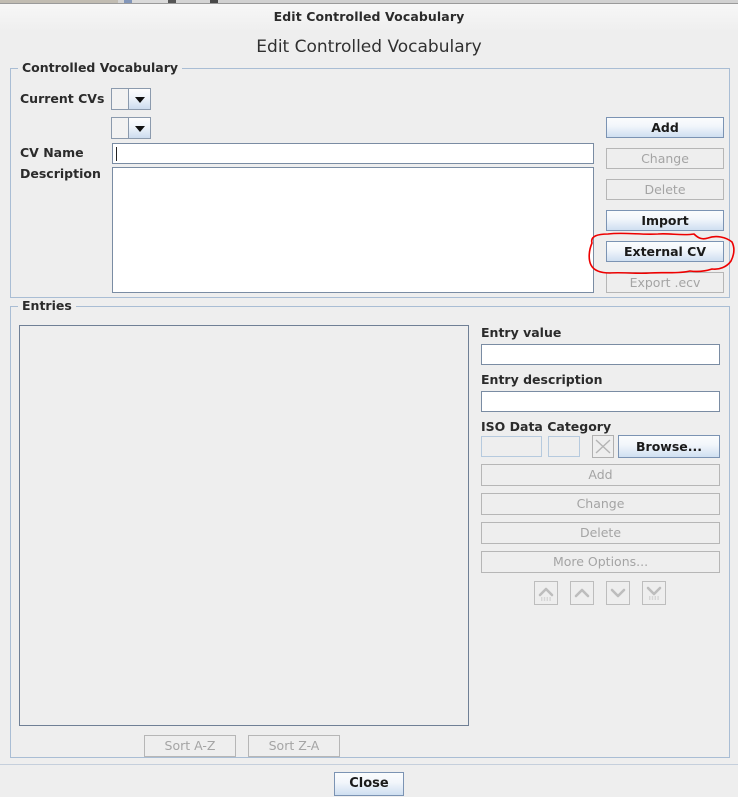  I want to click on iso-code-field, so click(511, 446).